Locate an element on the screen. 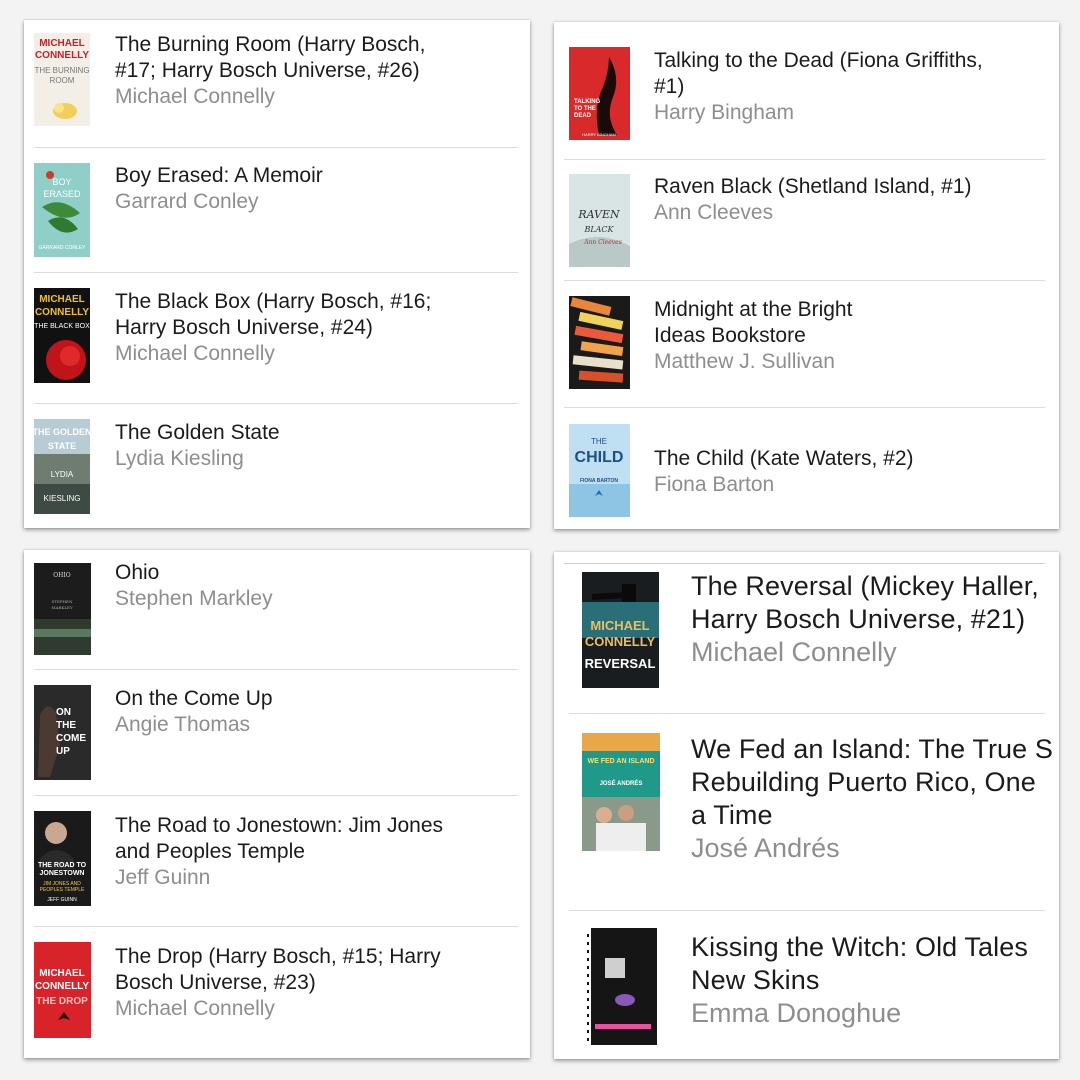 This screenshot has height=1080, width=1080. book-title: Kissing the Witch: Old Tales New Skins is located at coordinates (859, 963).